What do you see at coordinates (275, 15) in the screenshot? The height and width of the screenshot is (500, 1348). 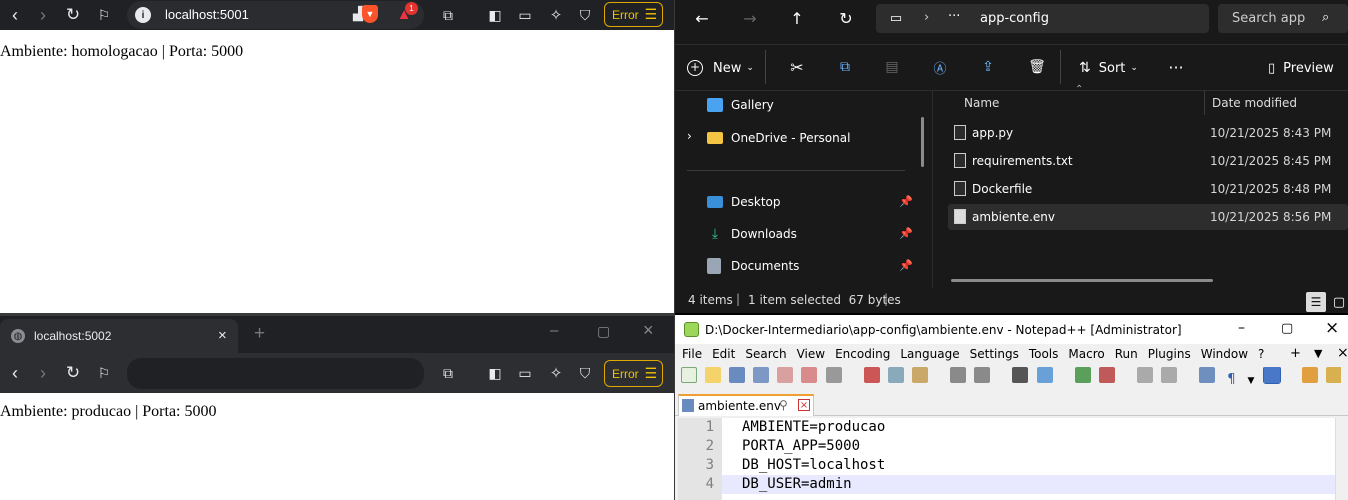 I see `address-bar: i localhost:5001` at bounding box center [275, 15].